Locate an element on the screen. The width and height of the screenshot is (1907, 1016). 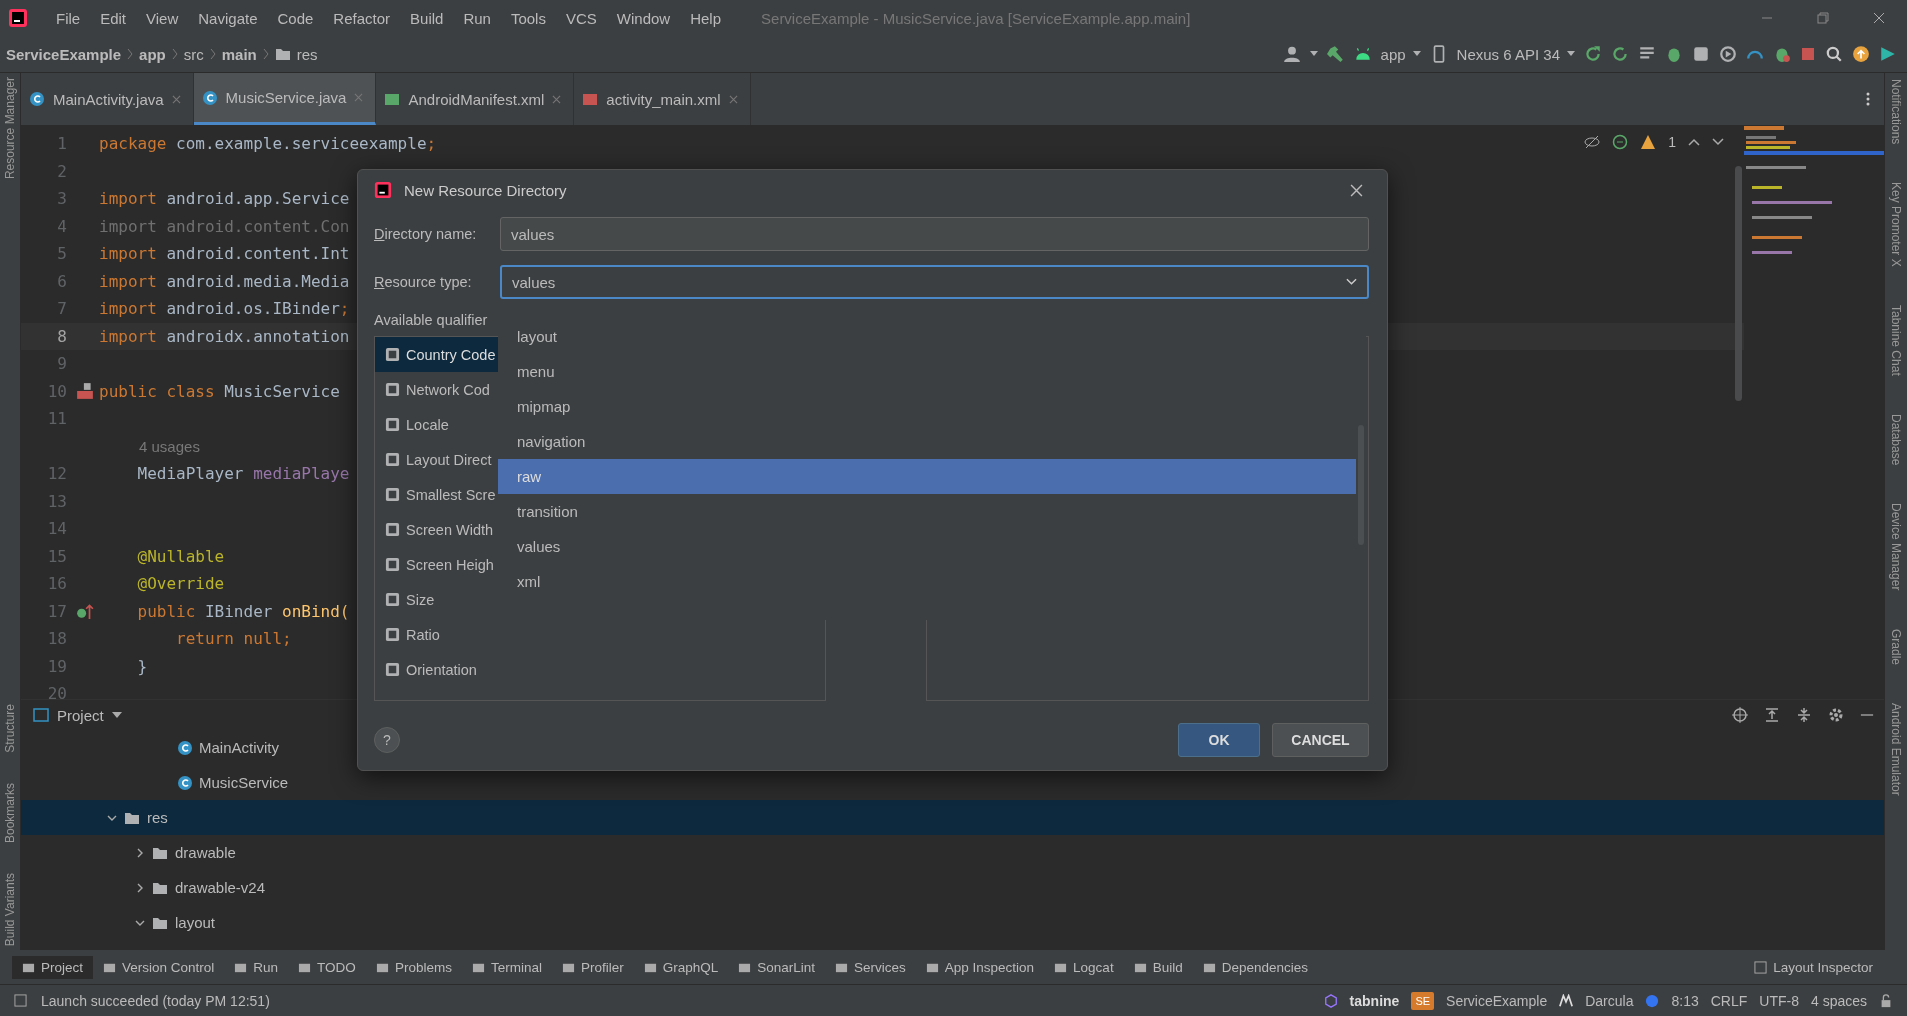
line-number: 13 is located at coordinates (57, 501).